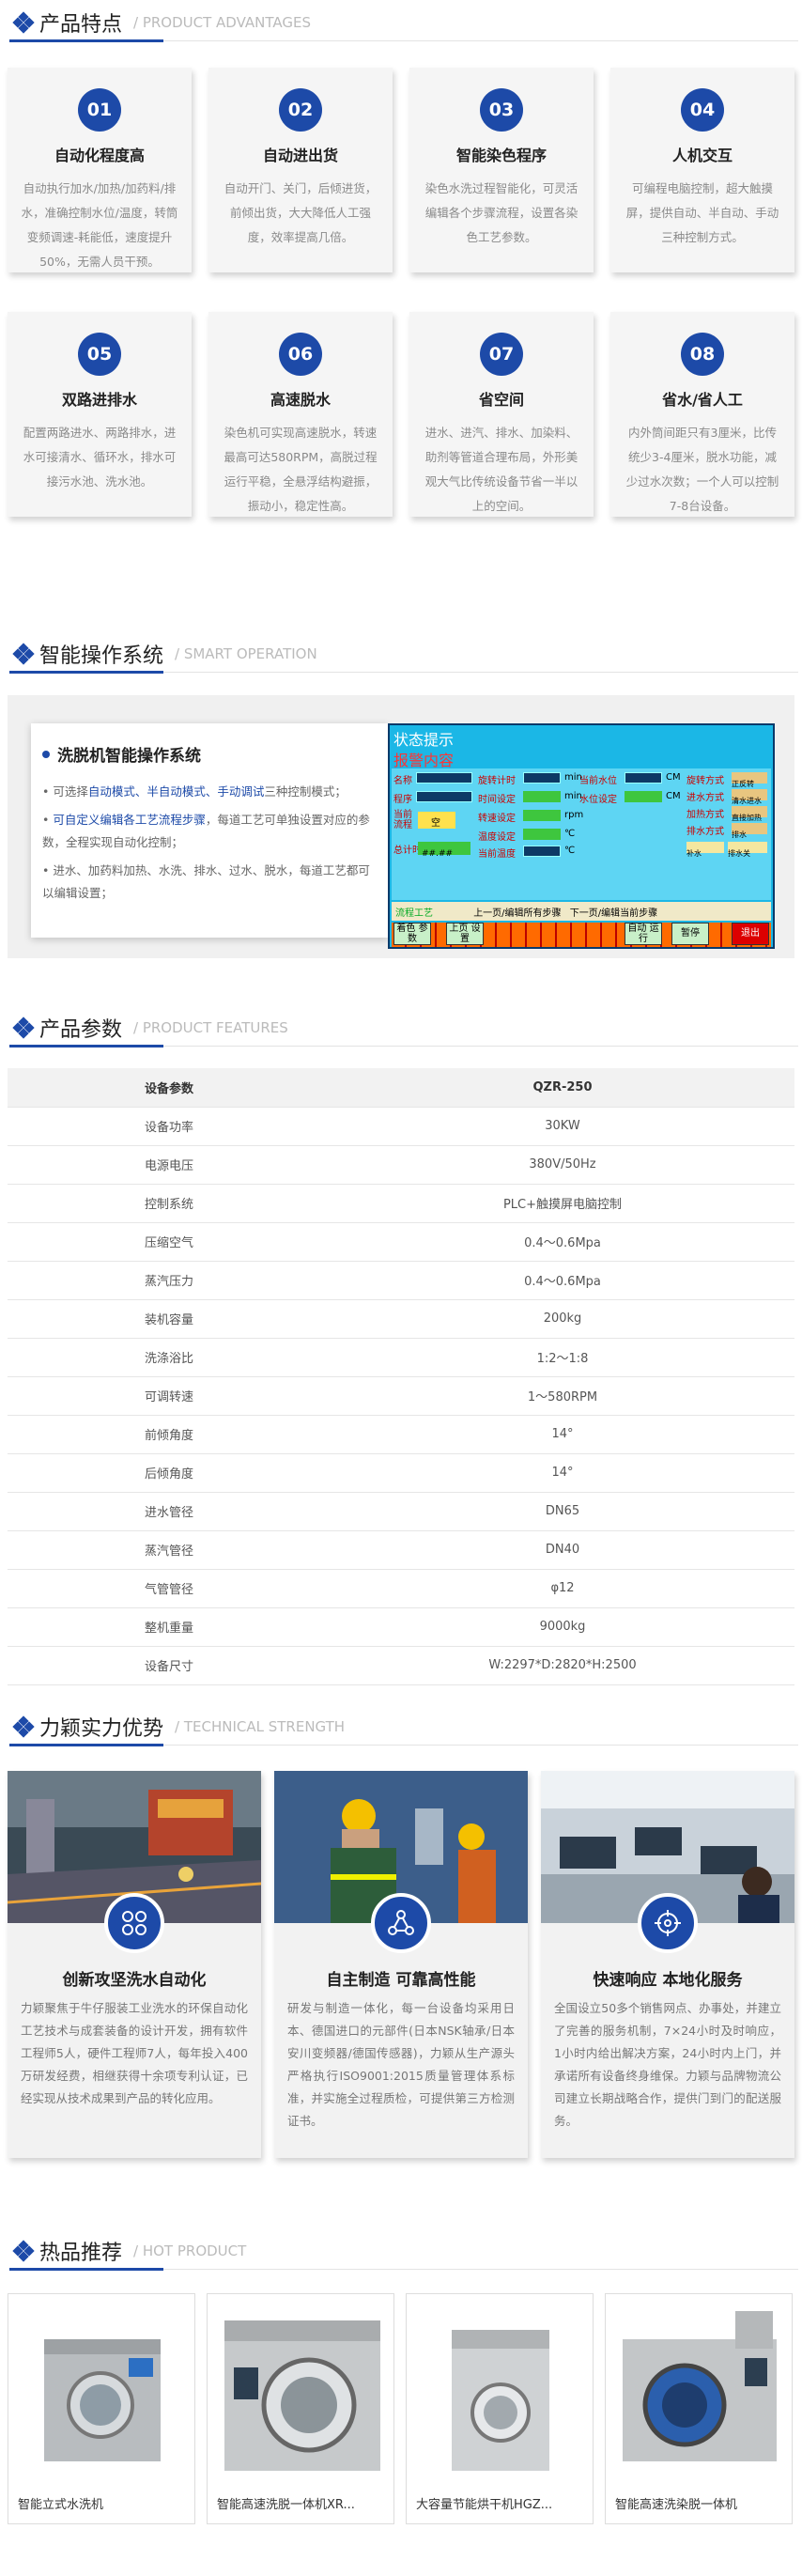 This screenshot has width=802, height=2576. I want to click on panel-label: 水位设定, so click(598, 800).